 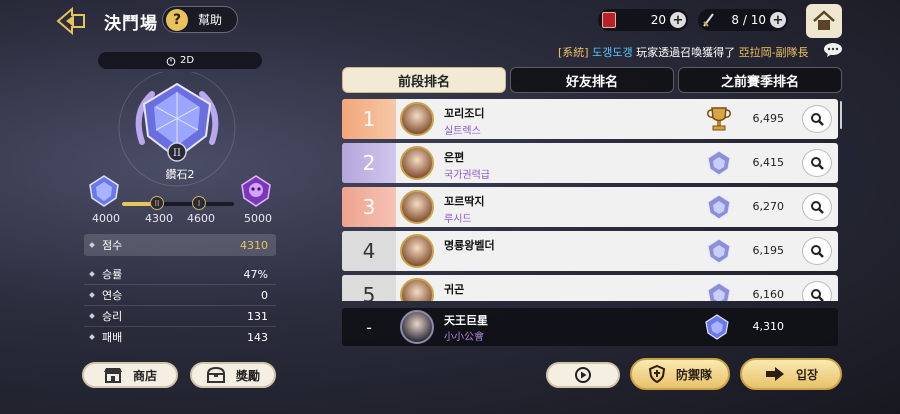 I want to click on page-title: 決鬥場, so click(x=131, y=24).